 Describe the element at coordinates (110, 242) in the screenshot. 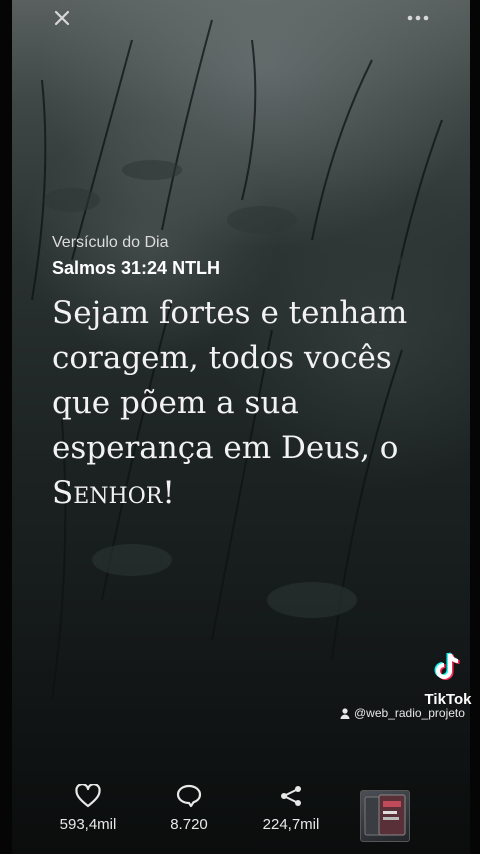

I see `verse-heading: Versículo do Dia` at that location.